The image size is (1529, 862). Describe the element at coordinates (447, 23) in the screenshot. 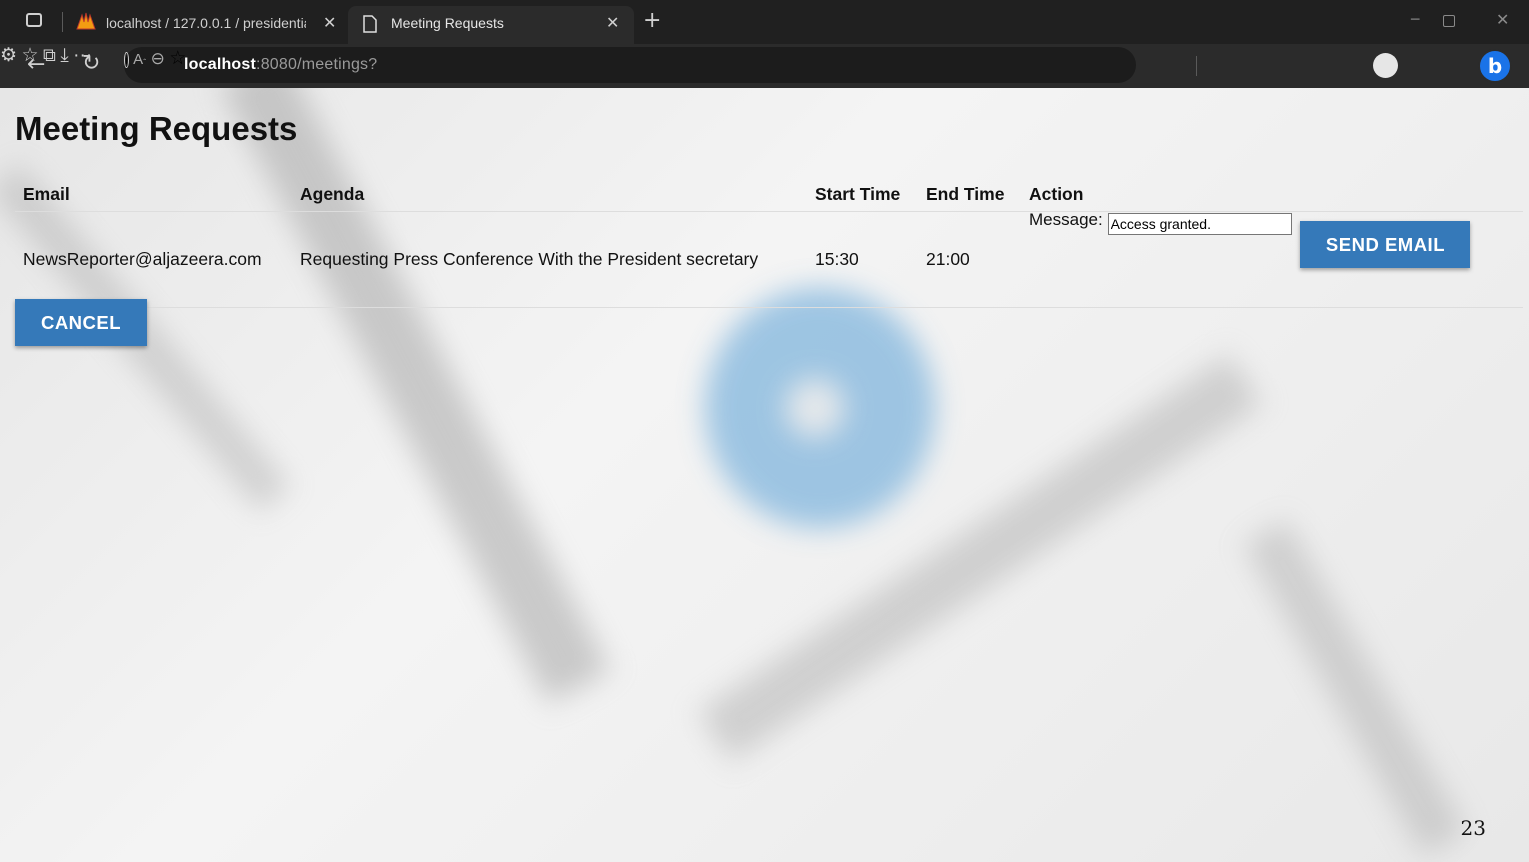

I see `tab-label: Meeting Requests` at that location.